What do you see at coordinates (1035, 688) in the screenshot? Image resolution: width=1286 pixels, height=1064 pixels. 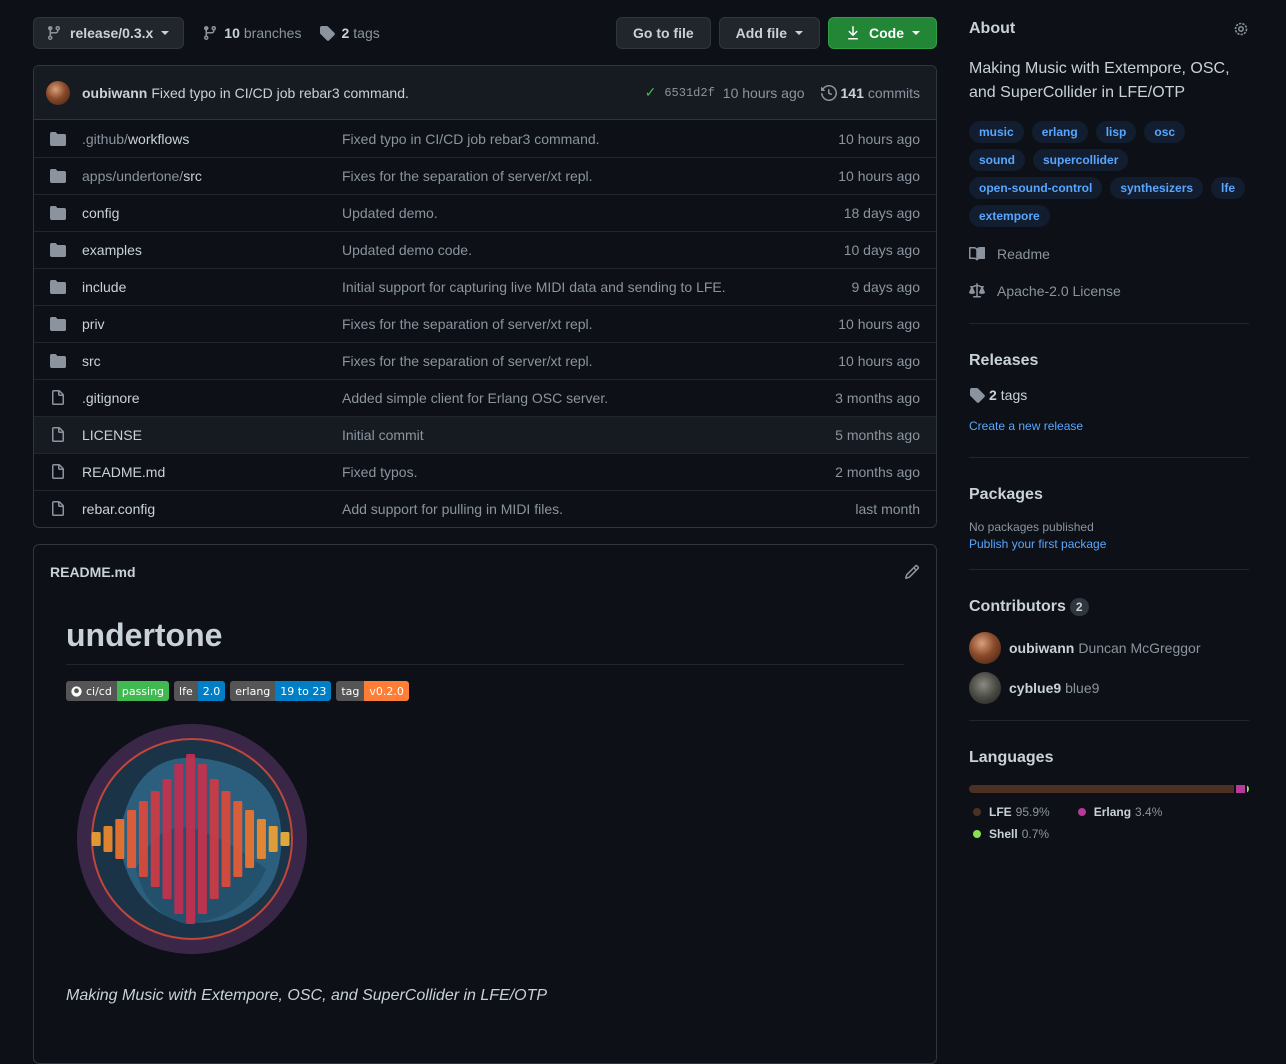 I see `contributor-login: cyblue9` at bounding box center [1035, 688].